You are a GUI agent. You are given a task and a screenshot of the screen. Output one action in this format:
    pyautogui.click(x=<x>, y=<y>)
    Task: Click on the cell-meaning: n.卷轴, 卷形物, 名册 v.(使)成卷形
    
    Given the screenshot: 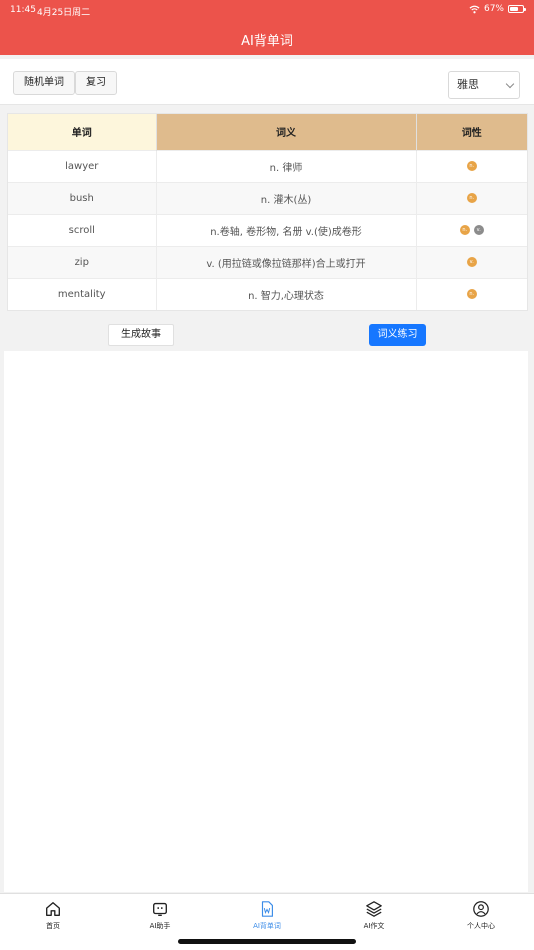 What is the action you would take?
    pyautogui.click(x=286, y=229)
    